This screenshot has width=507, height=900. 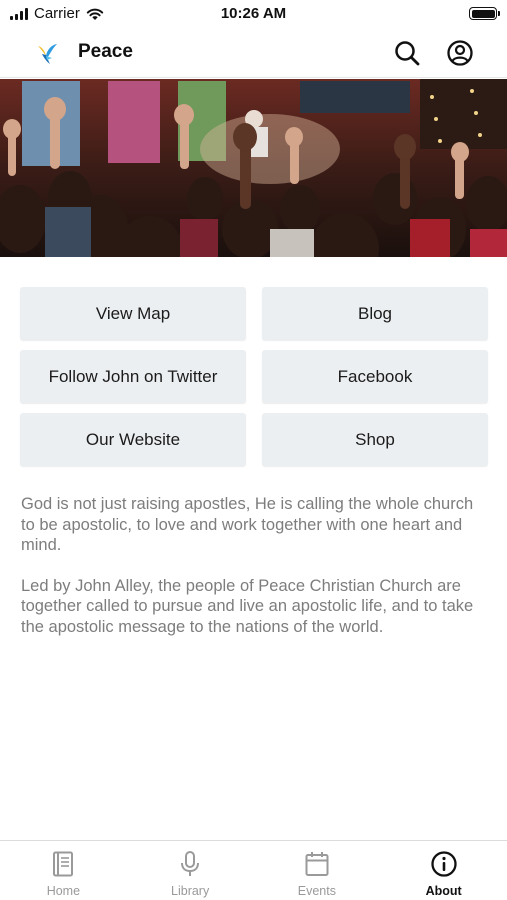 What do you see at coordinates (317, 864) in the screenshot?
I see `calendar-icon` at bounding box center [317, 864].